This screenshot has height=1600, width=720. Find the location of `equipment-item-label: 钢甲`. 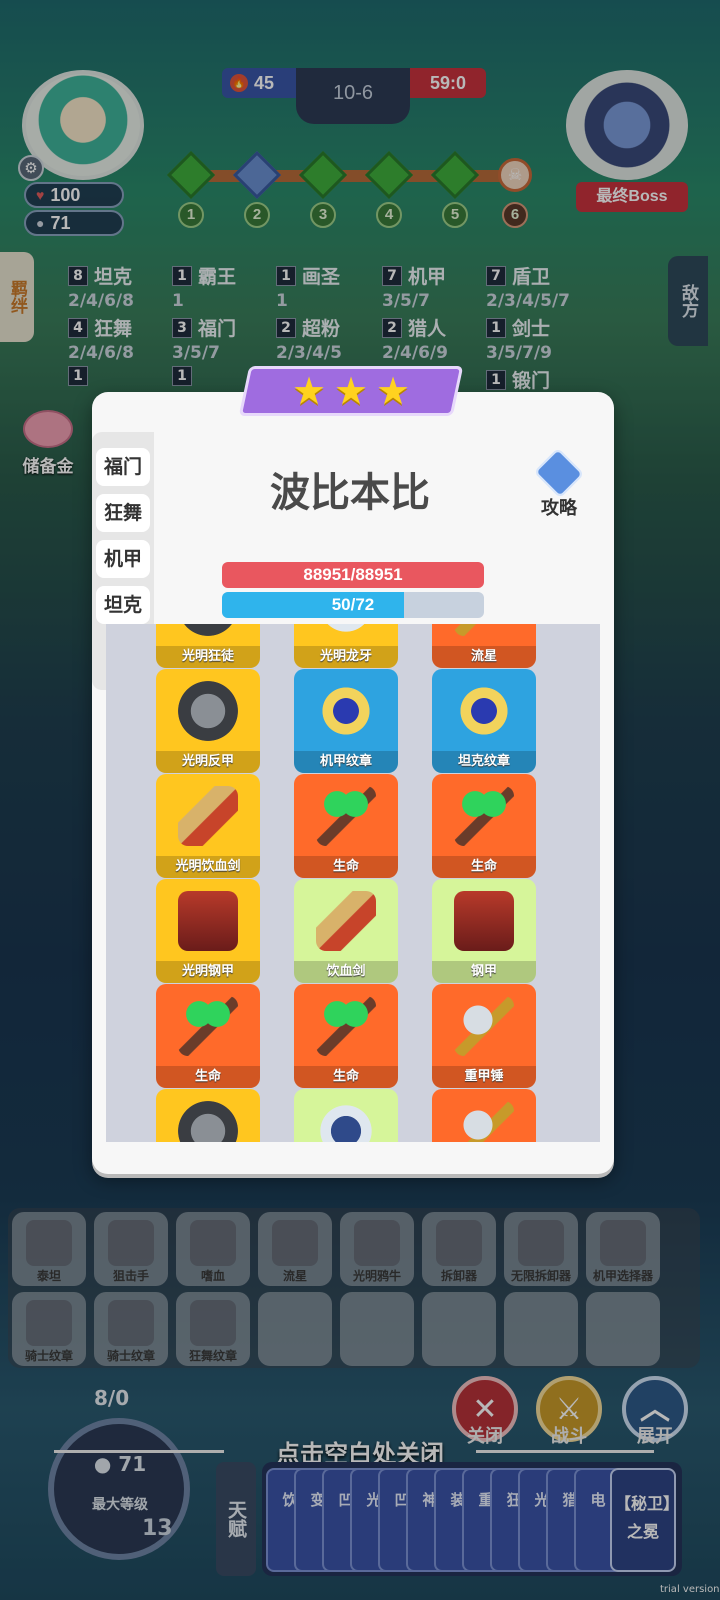

equipment-item-label: 钢甲 is located at coordinates (484, 972).